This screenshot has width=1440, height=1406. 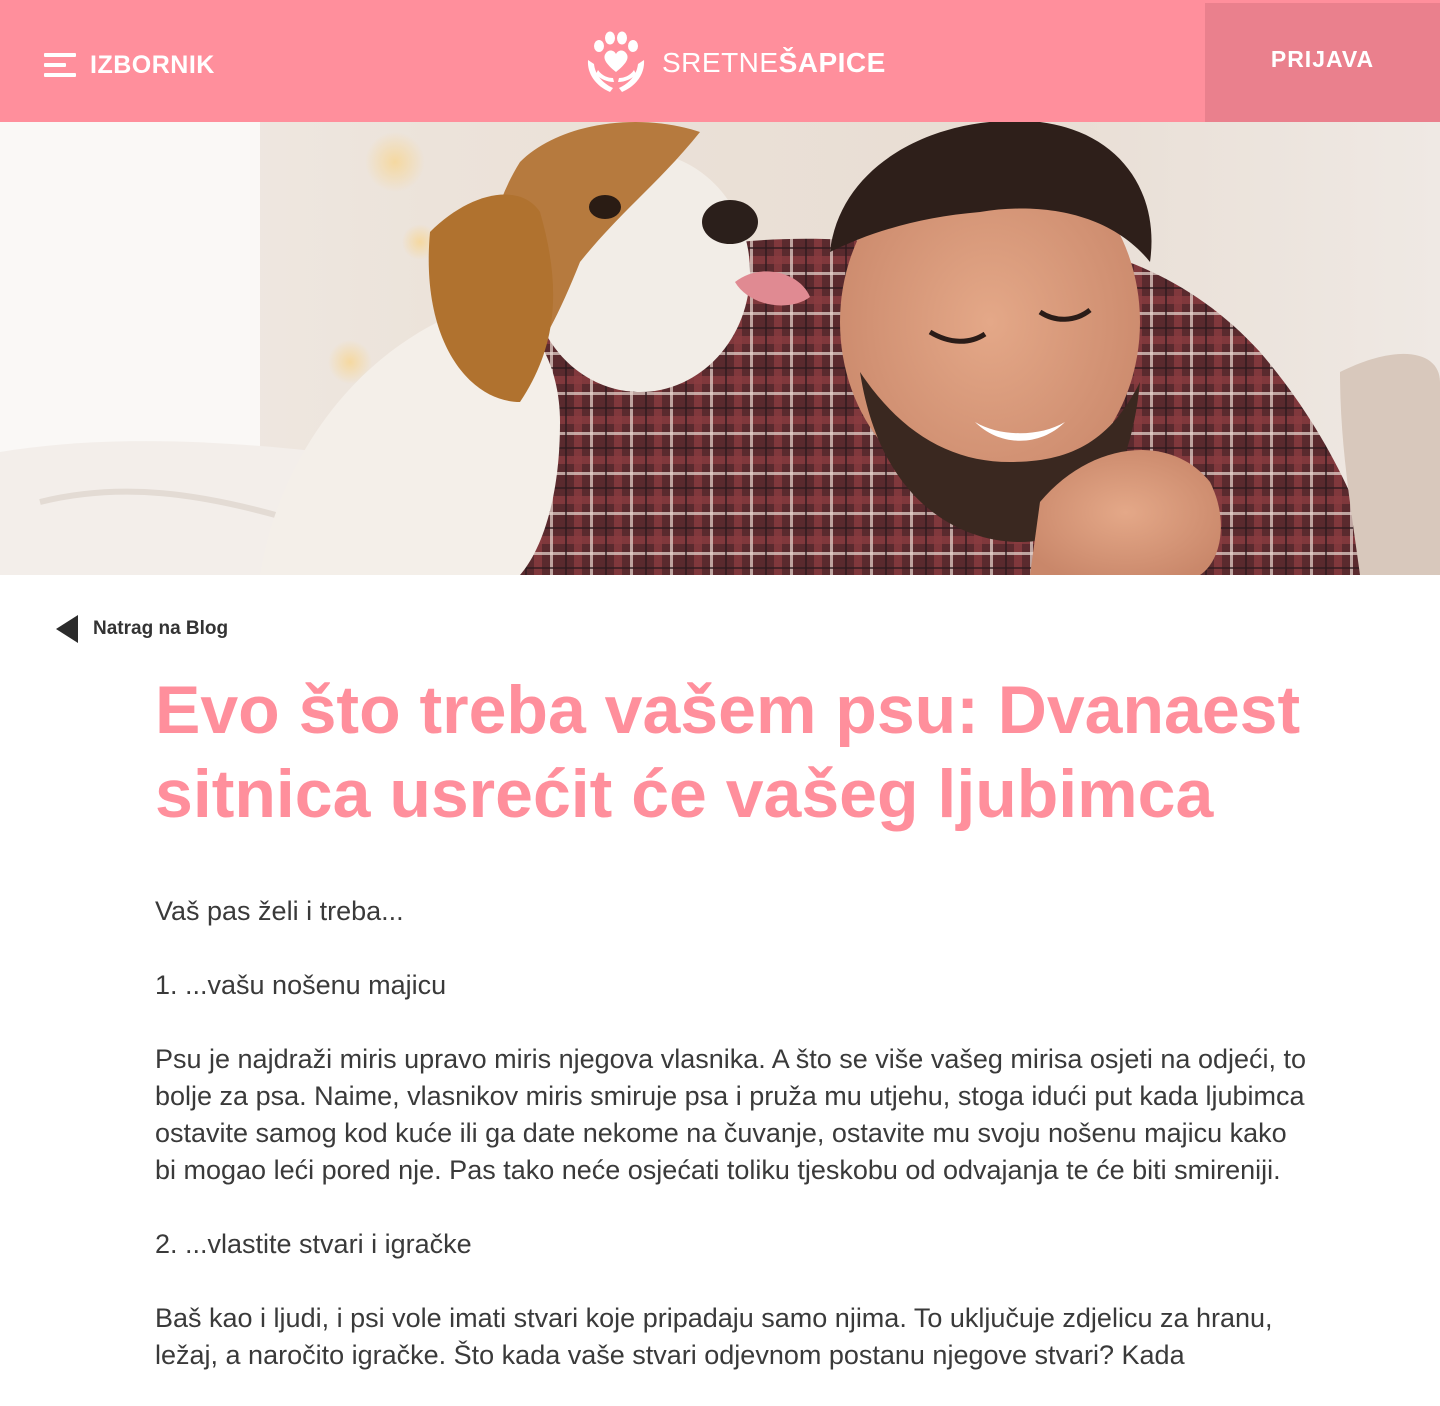 I want to click on article-paragraph: 2. ...vlastite stvari i igračke, so click(x=313, y=1244).